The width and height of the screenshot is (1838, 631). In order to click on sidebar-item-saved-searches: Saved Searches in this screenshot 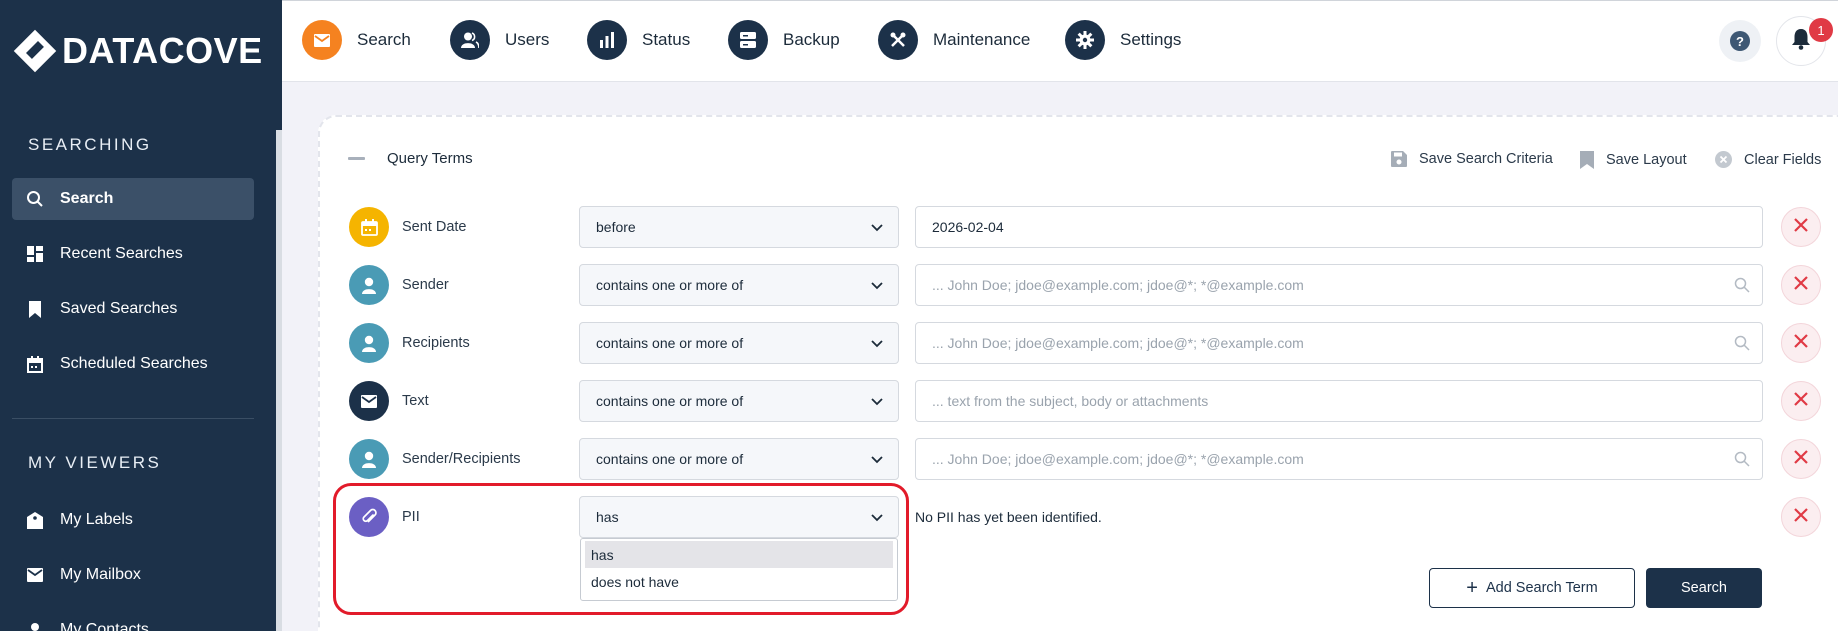, I will do `click(133, 309)`.